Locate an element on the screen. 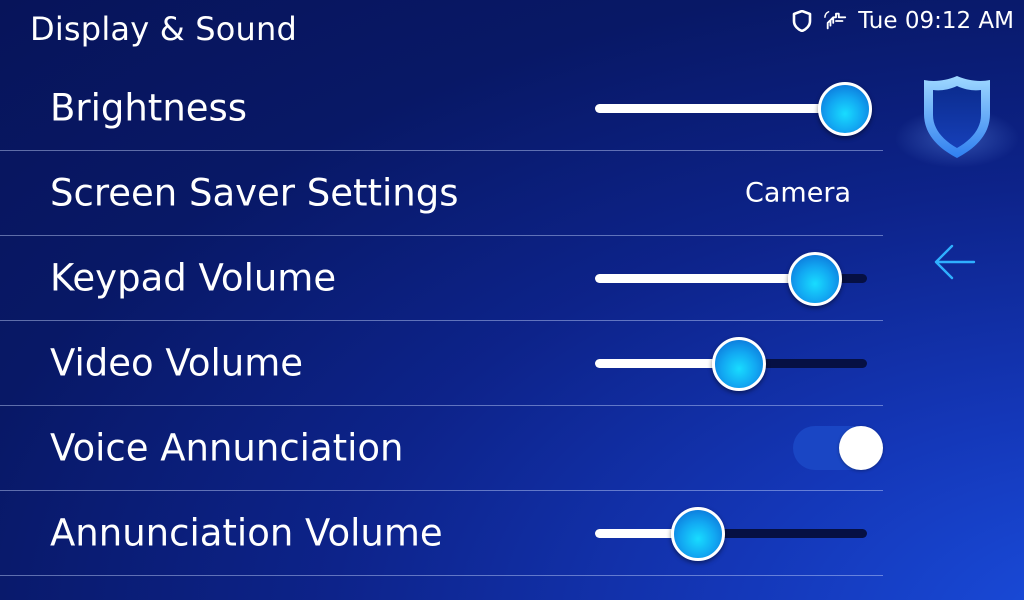 This screenshot has height=600, width=1024. setting-label: Video Volume is located at coordinates (177, 363).